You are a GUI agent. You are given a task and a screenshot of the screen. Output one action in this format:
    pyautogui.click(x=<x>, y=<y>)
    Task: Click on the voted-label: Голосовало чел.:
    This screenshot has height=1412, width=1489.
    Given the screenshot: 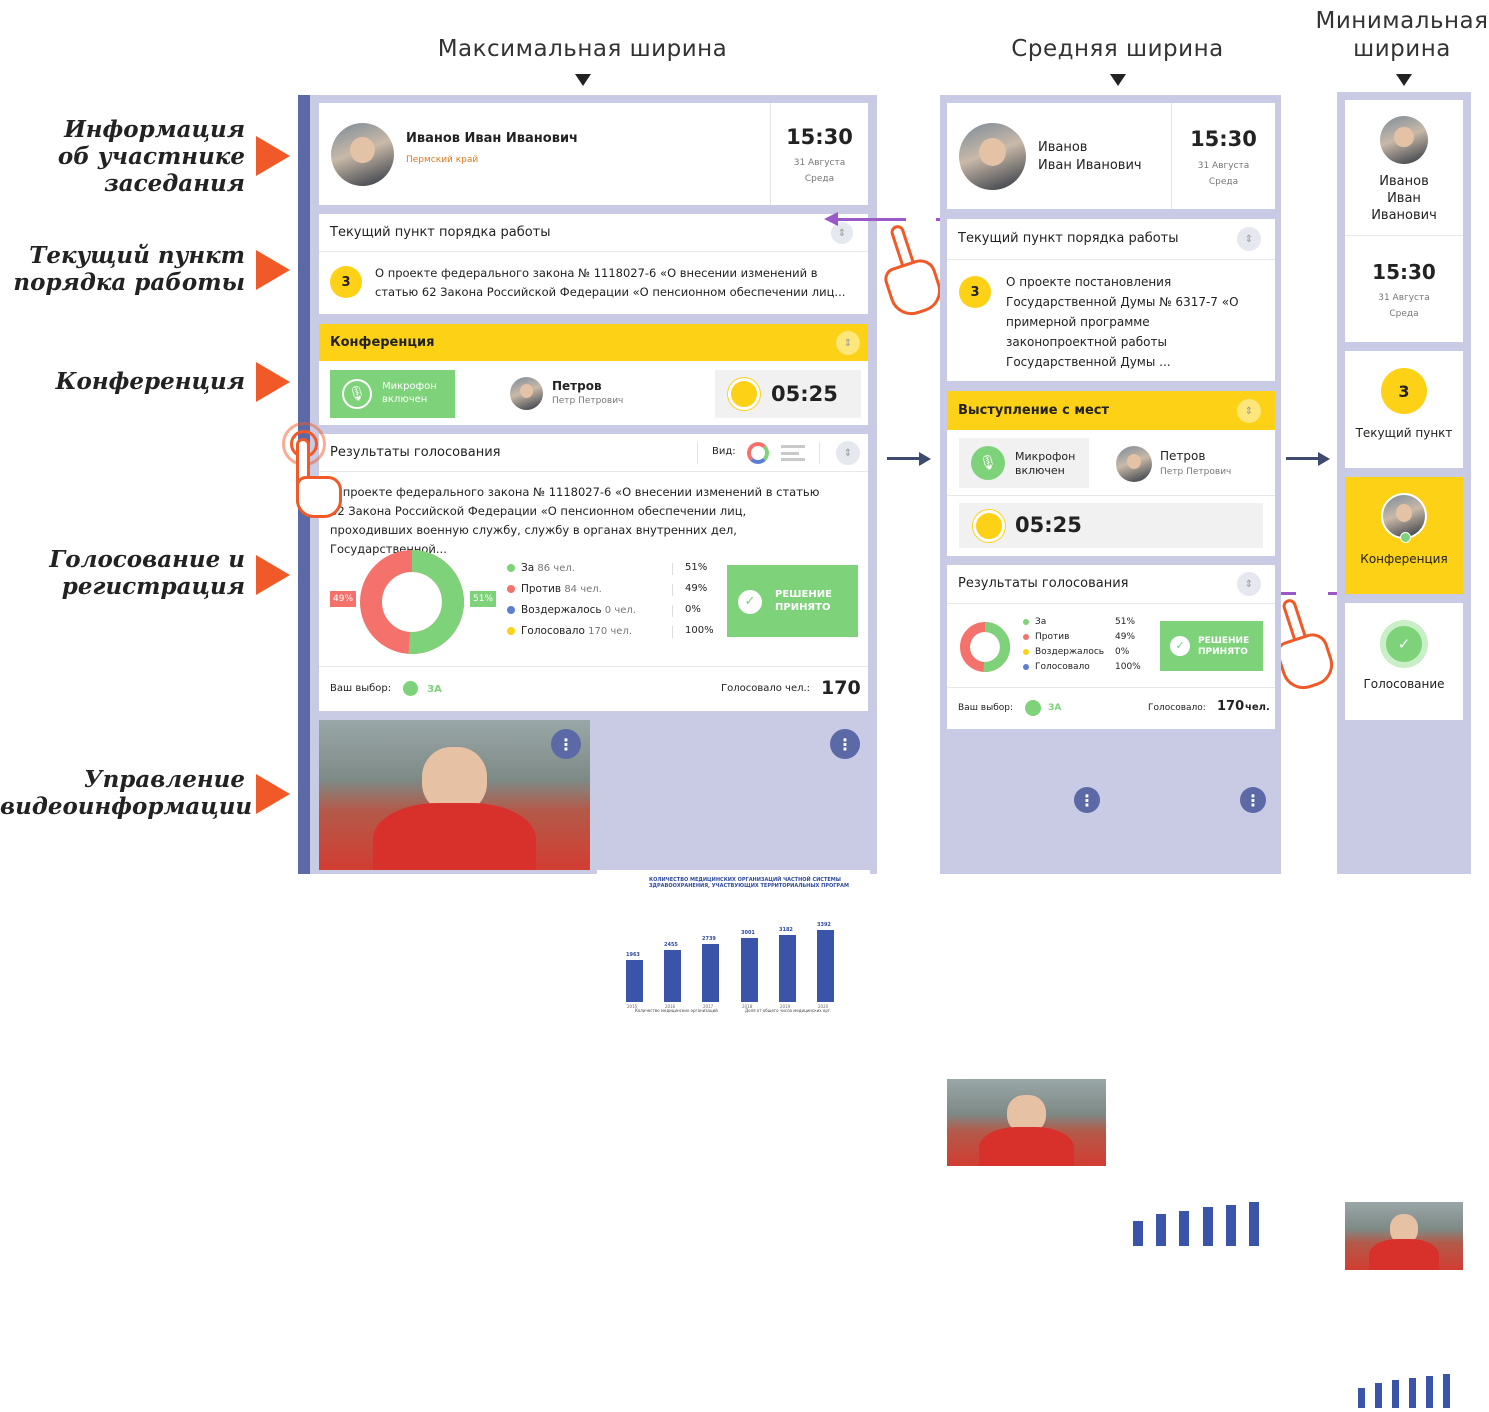 What is the action you would take?
    pyautogui.click(x=766, y=688)
    